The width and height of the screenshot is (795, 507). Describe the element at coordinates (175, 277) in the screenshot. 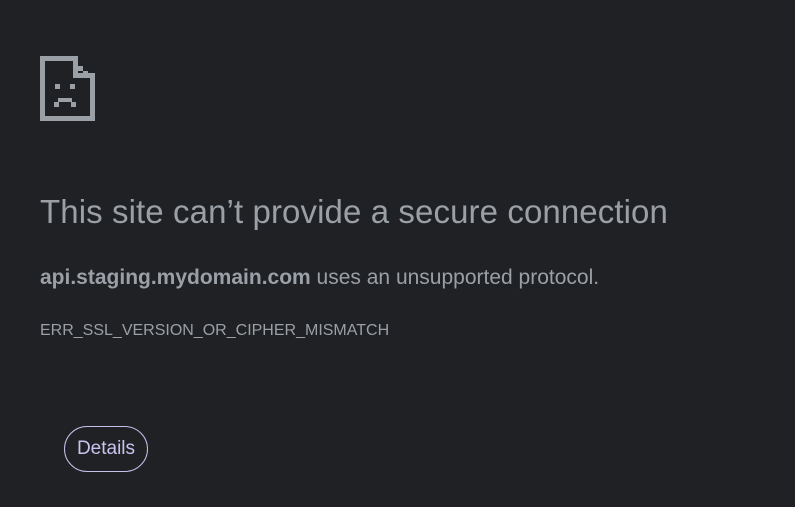

I see `host-name: api.staging.mydomain.com` at that location.